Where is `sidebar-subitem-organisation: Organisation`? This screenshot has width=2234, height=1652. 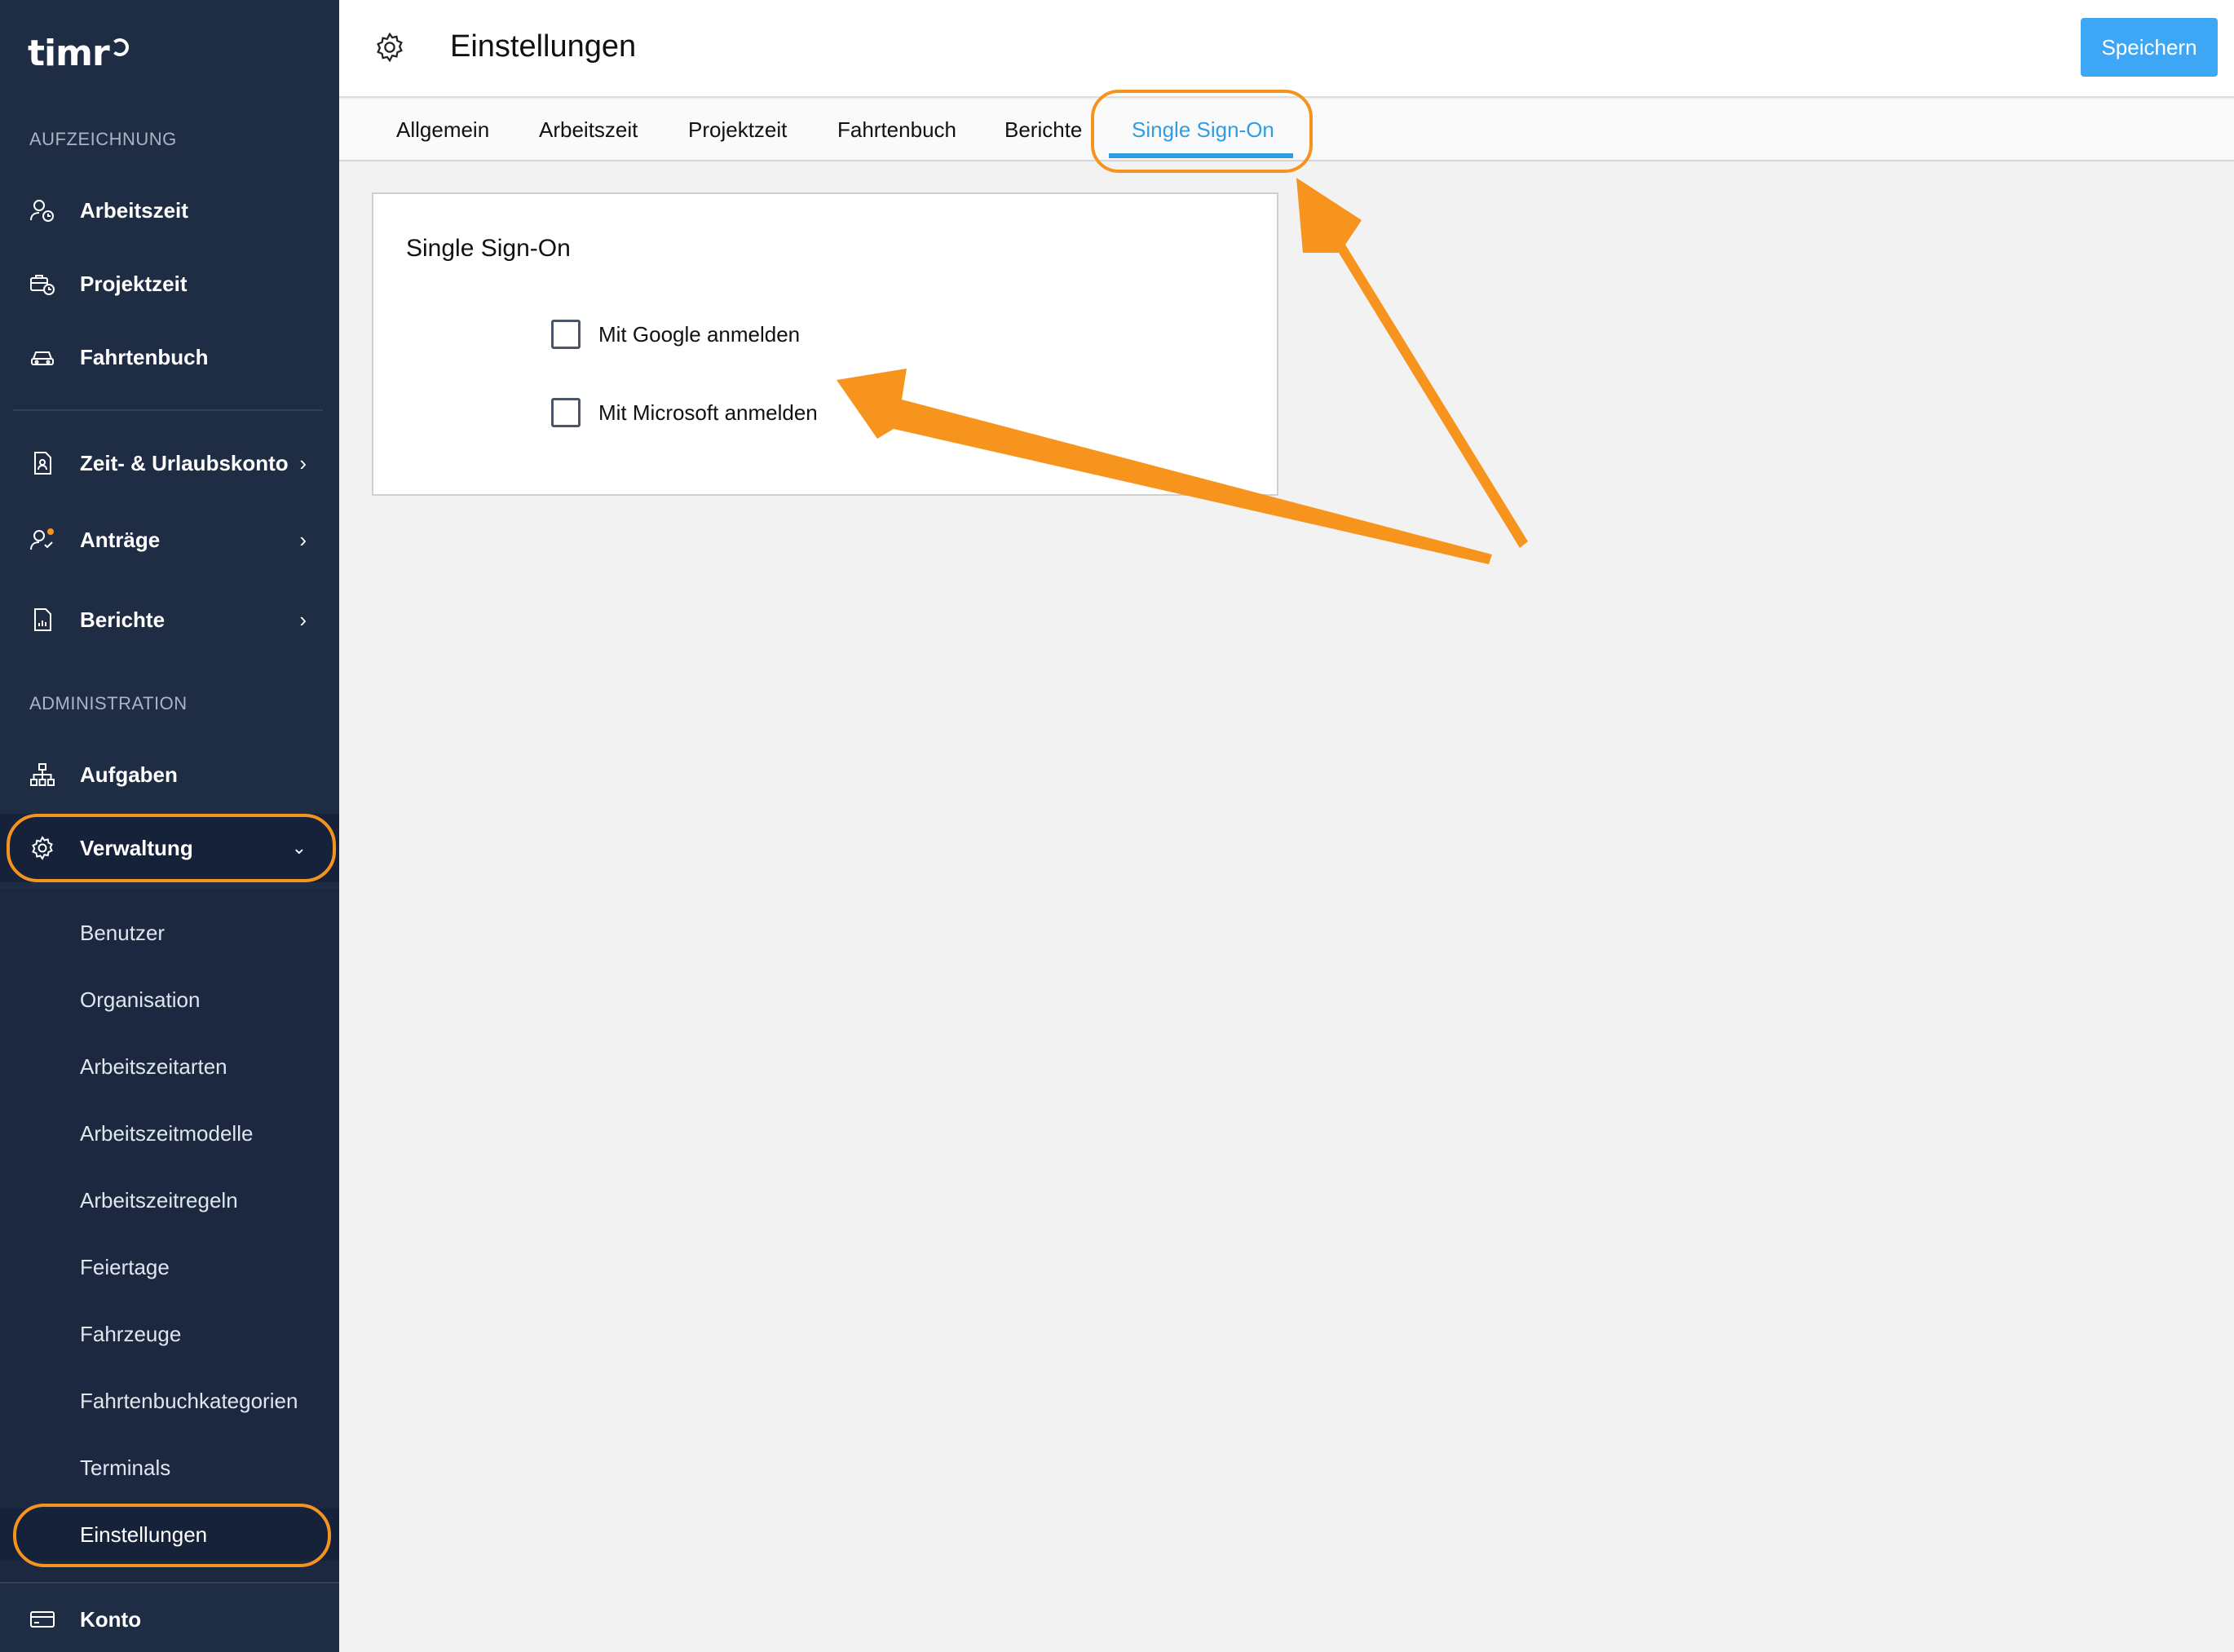 sidebar-subitem-organisation: Organisation is located at coordinates (169, 1000).